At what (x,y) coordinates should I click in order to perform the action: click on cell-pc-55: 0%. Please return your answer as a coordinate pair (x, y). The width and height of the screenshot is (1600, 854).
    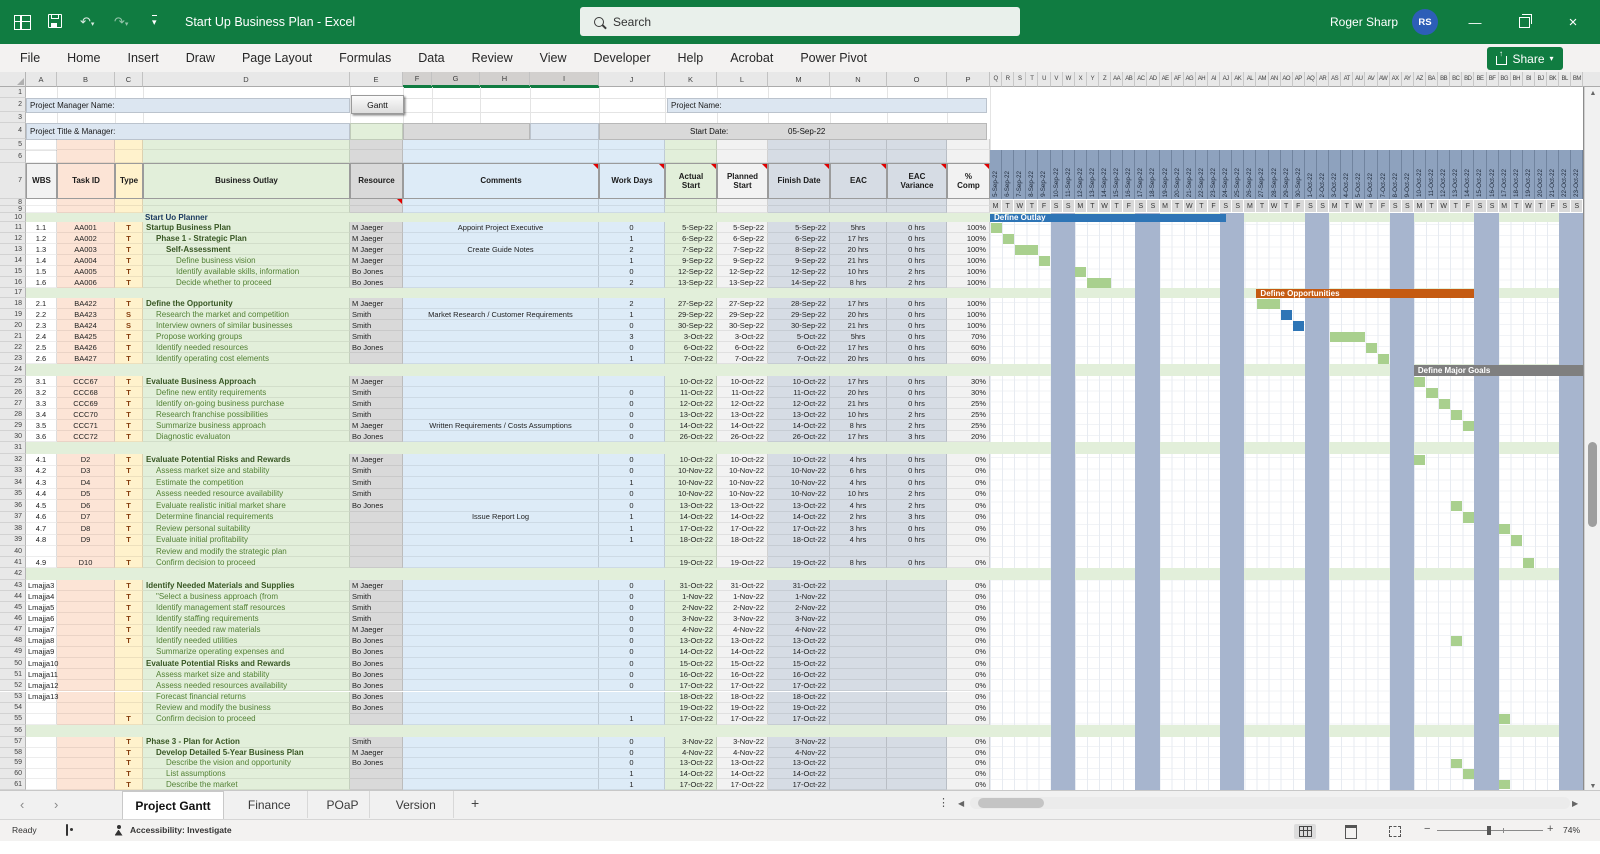
    Looking at the image, I should click on (968, 719).